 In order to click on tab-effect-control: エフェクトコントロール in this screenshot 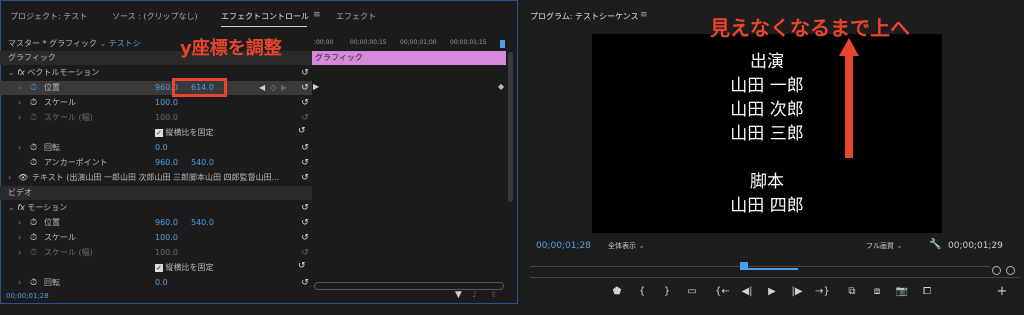, I will do `click(265, 16)`.